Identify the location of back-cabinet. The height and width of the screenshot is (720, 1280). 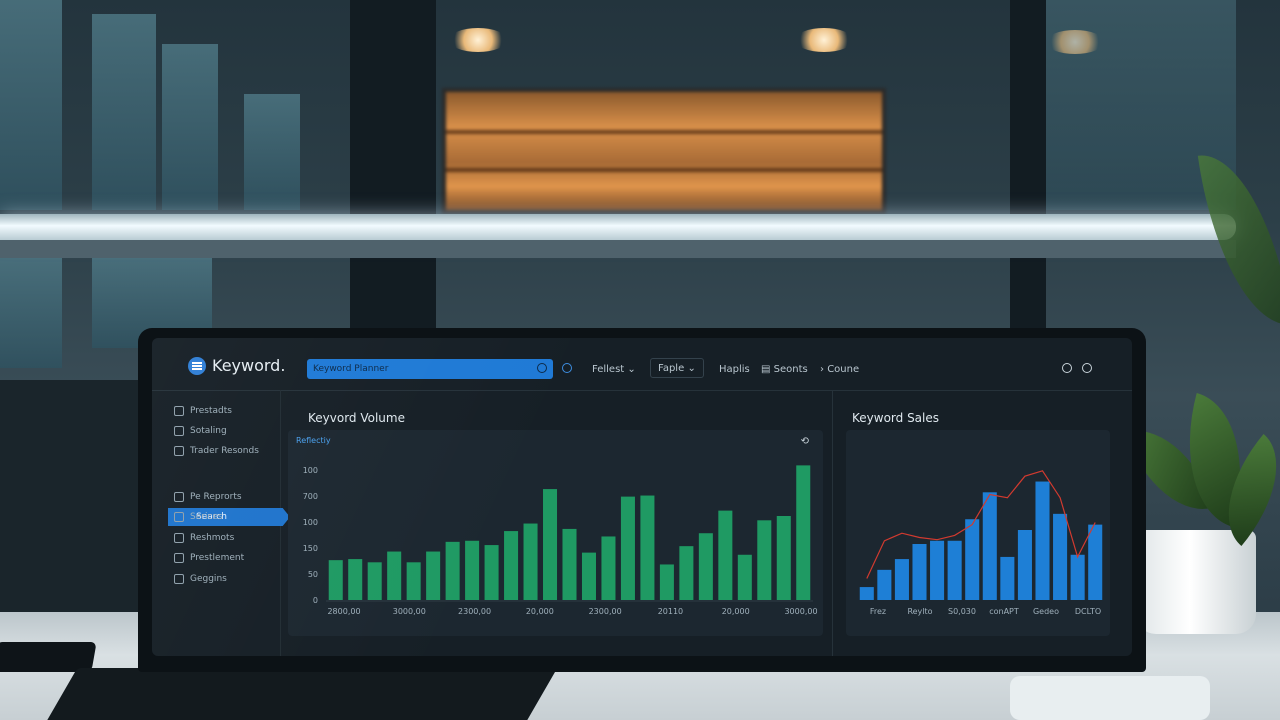
(75, 500).